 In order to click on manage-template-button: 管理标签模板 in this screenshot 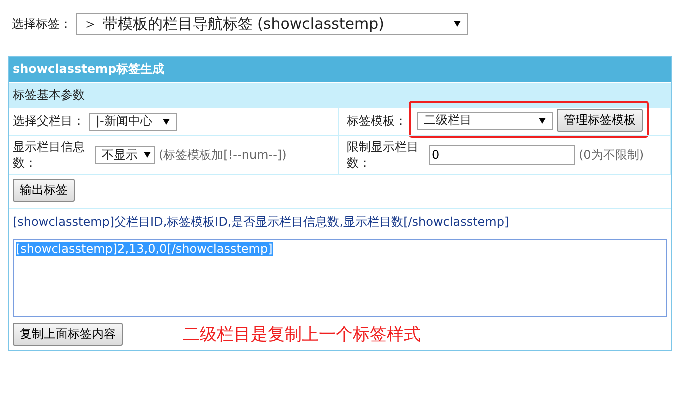, I will do `click(600, 120)`.